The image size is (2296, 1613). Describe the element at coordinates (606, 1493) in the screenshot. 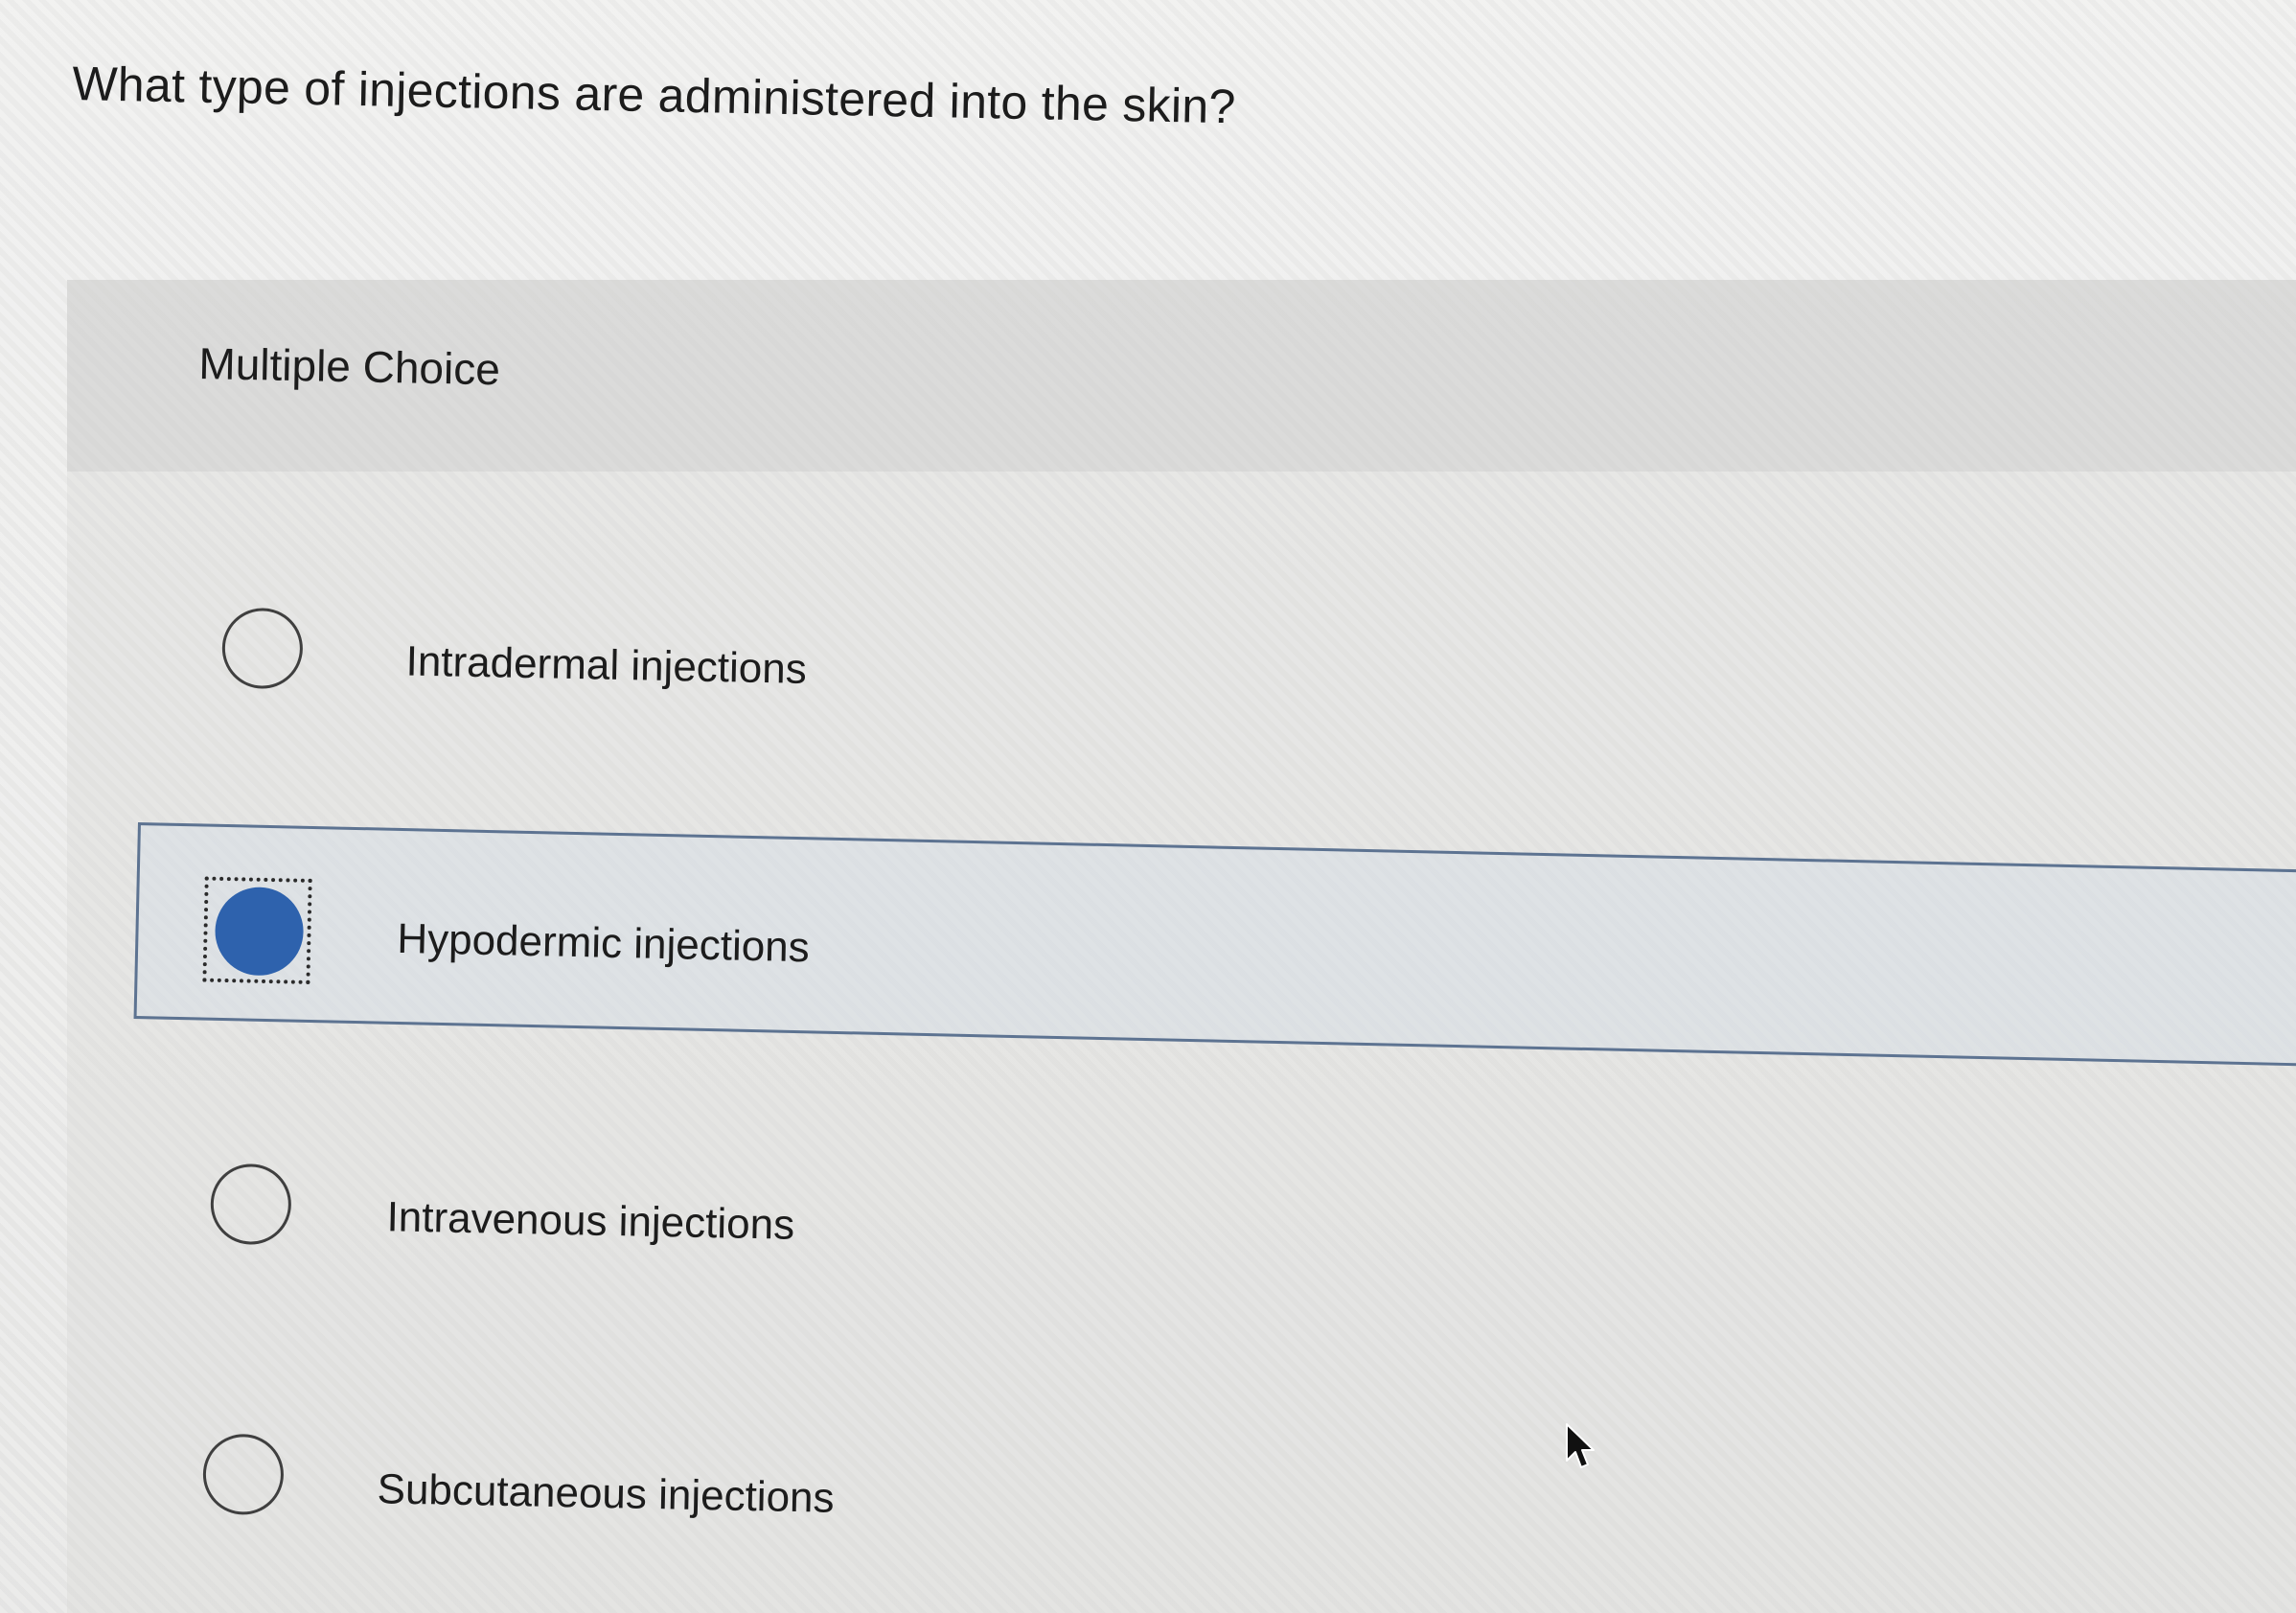

I see `answer-option-label: Subcutaneous injections` at that location.